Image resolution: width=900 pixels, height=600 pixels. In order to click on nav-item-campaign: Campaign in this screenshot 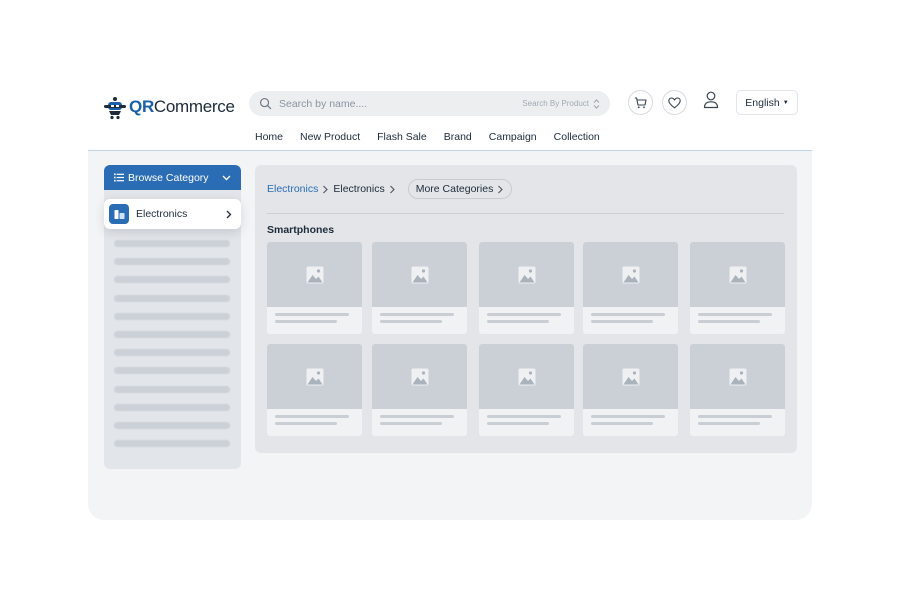, I will do `click(513, 137)`.